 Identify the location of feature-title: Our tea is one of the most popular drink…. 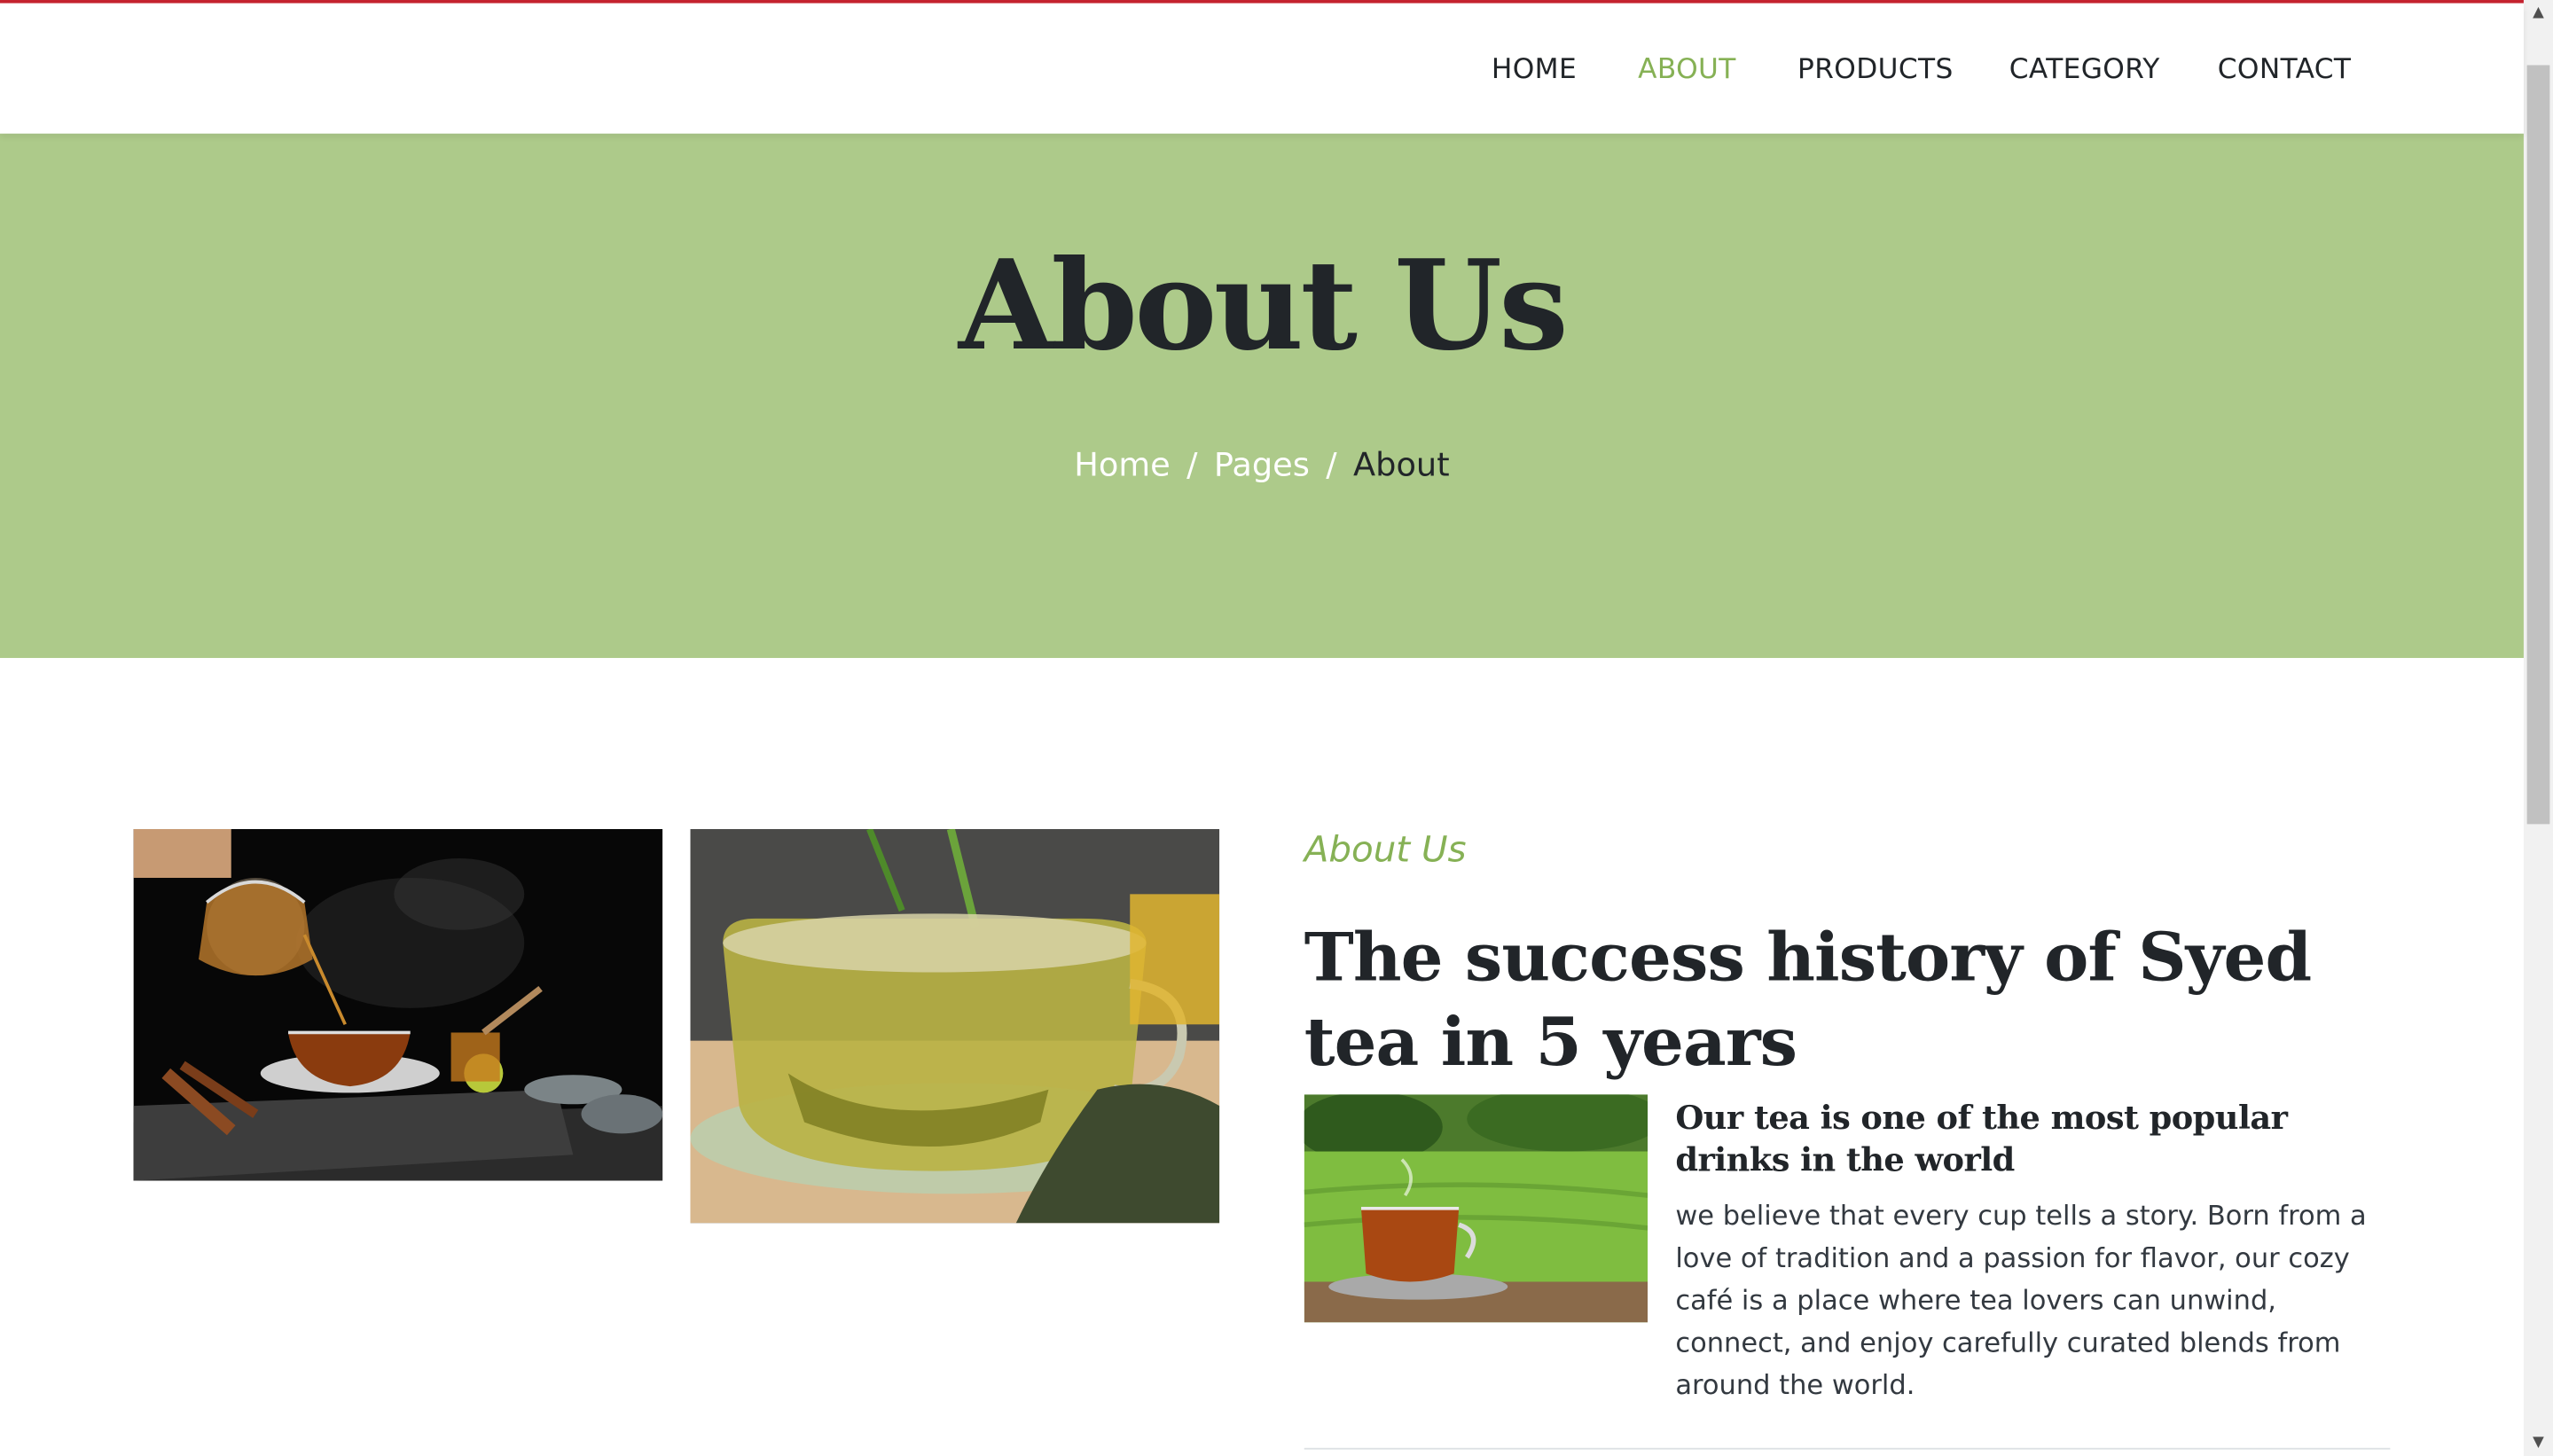
(1982, 1138).